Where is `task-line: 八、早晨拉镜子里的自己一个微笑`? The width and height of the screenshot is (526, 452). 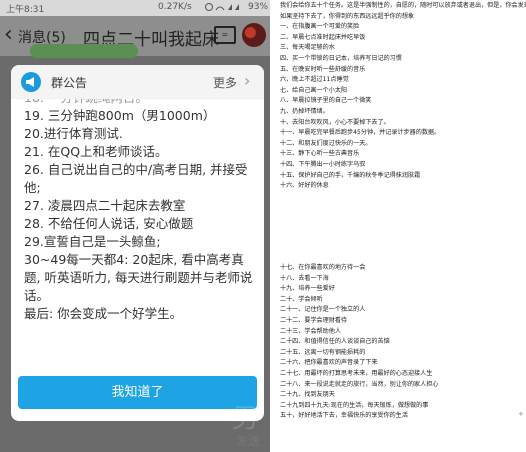
task-line: 八、早晨拉镜子里的自己一个微笑 is located at coordinates (326, 101).